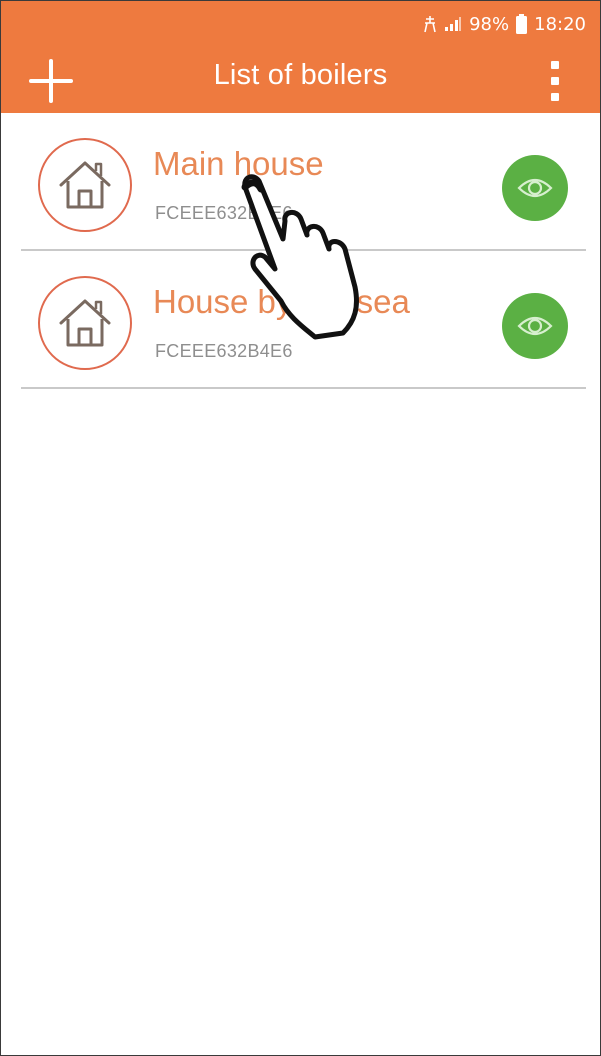  Describe the element at coordinates (281, 301) in the screenshot. I see `boiler-name: House by the sea` at that location.